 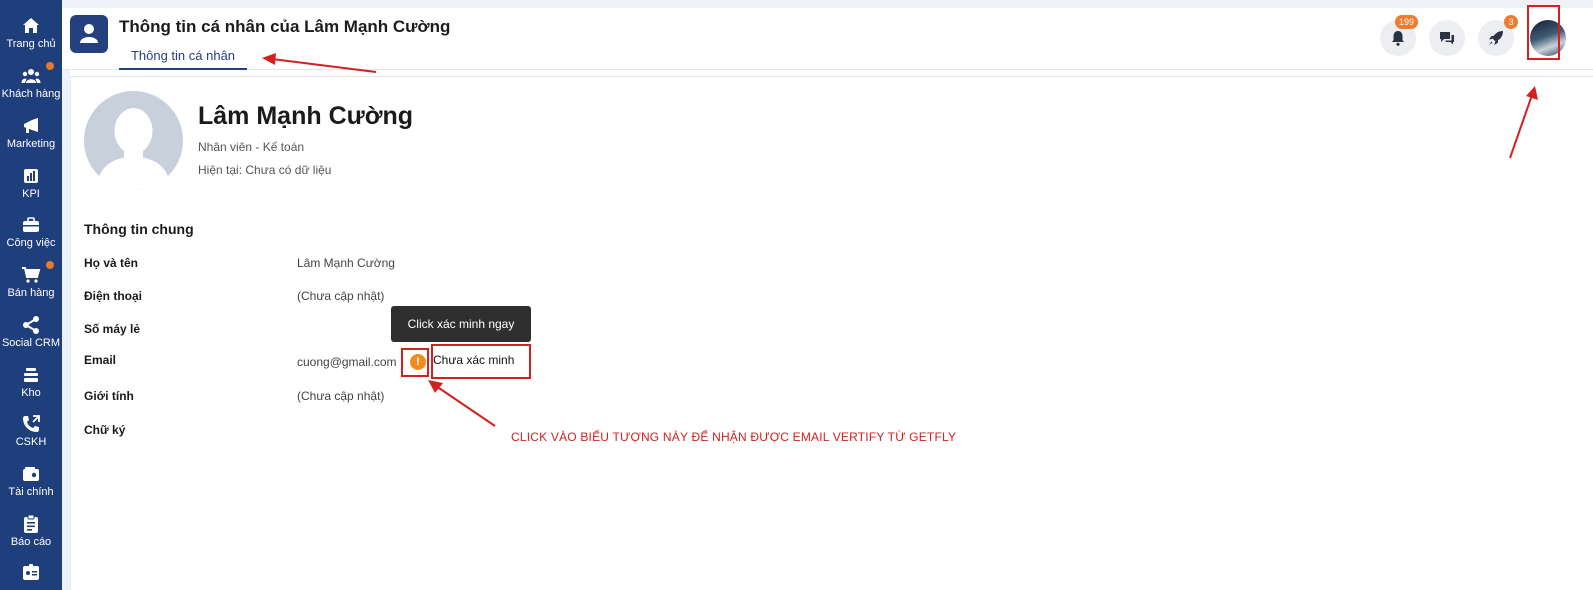 What do you see at coordinates (31, 186) in the screenshot?
I see `sidebar-item-kpi: KPI` at bounding box center [31, 186].